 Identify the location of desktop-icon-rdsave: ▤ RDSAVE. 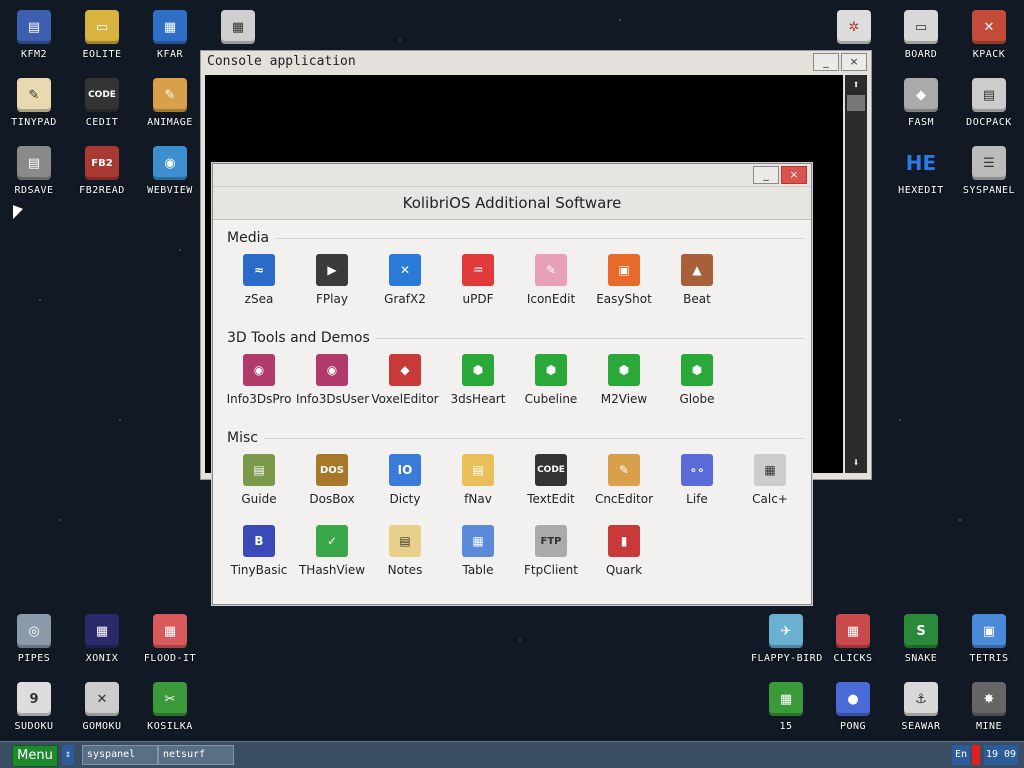
(34, 173).